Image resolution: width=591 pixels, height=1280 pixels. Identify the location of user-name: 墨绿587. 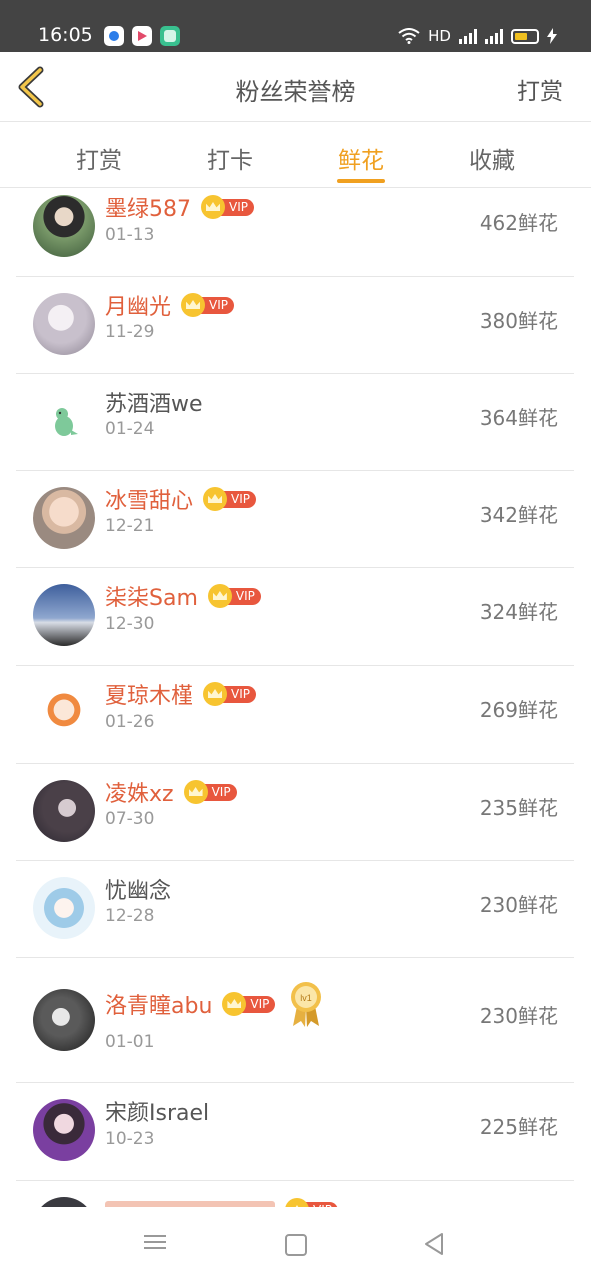
(148, 207).